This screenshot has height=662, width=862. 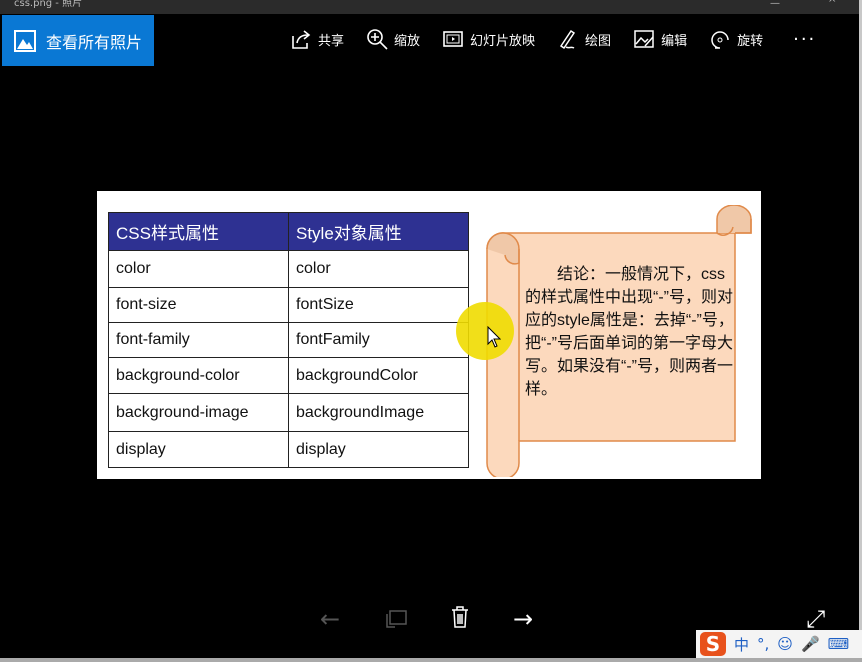 What do you see at coordinates (431, 660) in the screenshot?
I see `taskbar-edge` at bounding box center [431, 660].